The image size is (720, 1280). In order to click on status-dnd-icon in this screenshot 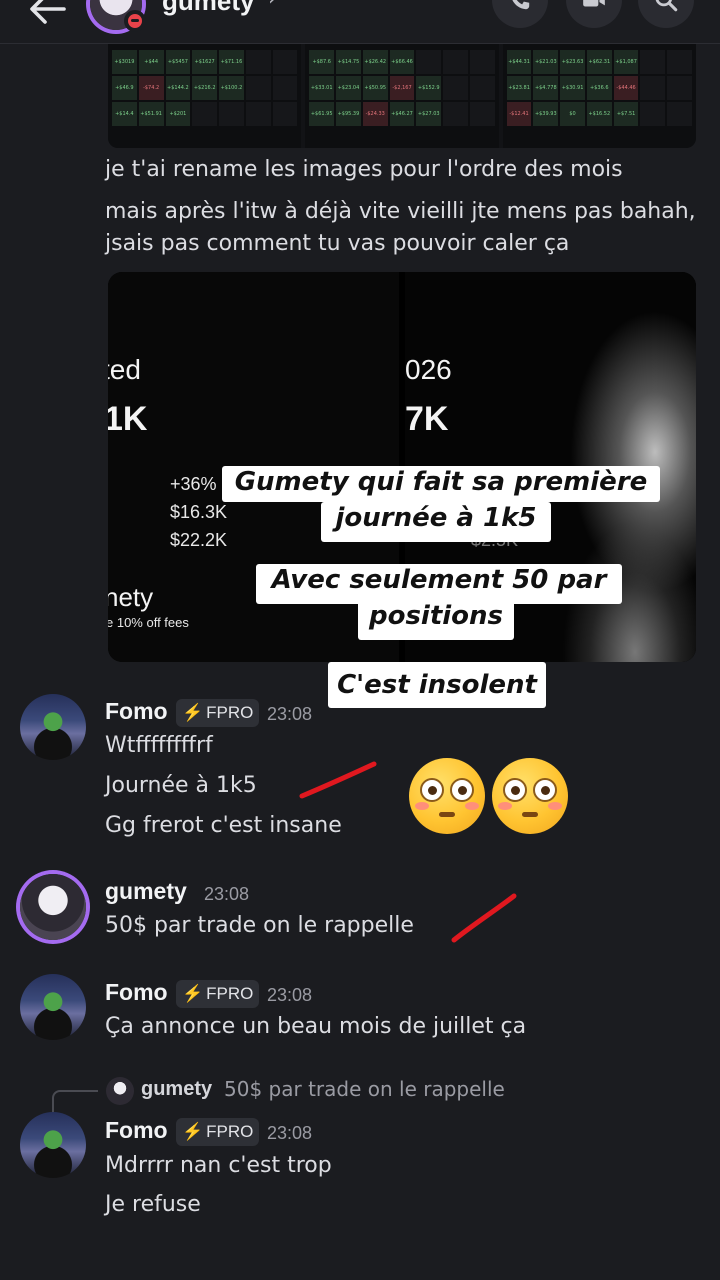, I will do `click(135, 21)`.